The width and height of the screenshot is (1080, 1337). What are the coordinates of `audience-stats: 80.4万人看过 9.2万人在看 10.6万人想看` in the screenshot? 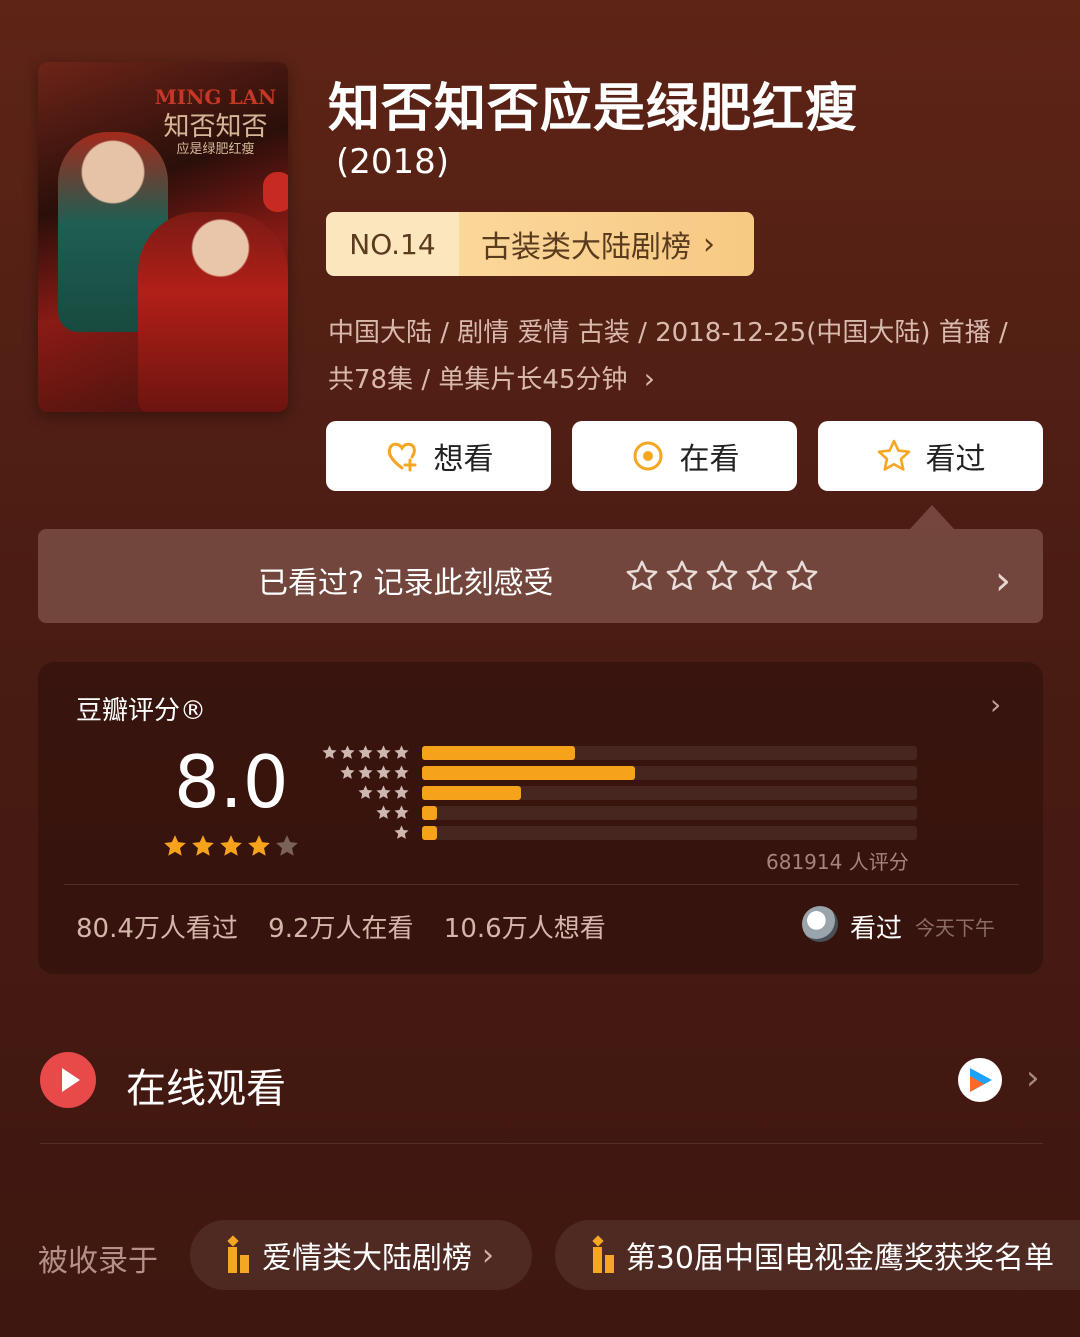 It's located at (352, 926).